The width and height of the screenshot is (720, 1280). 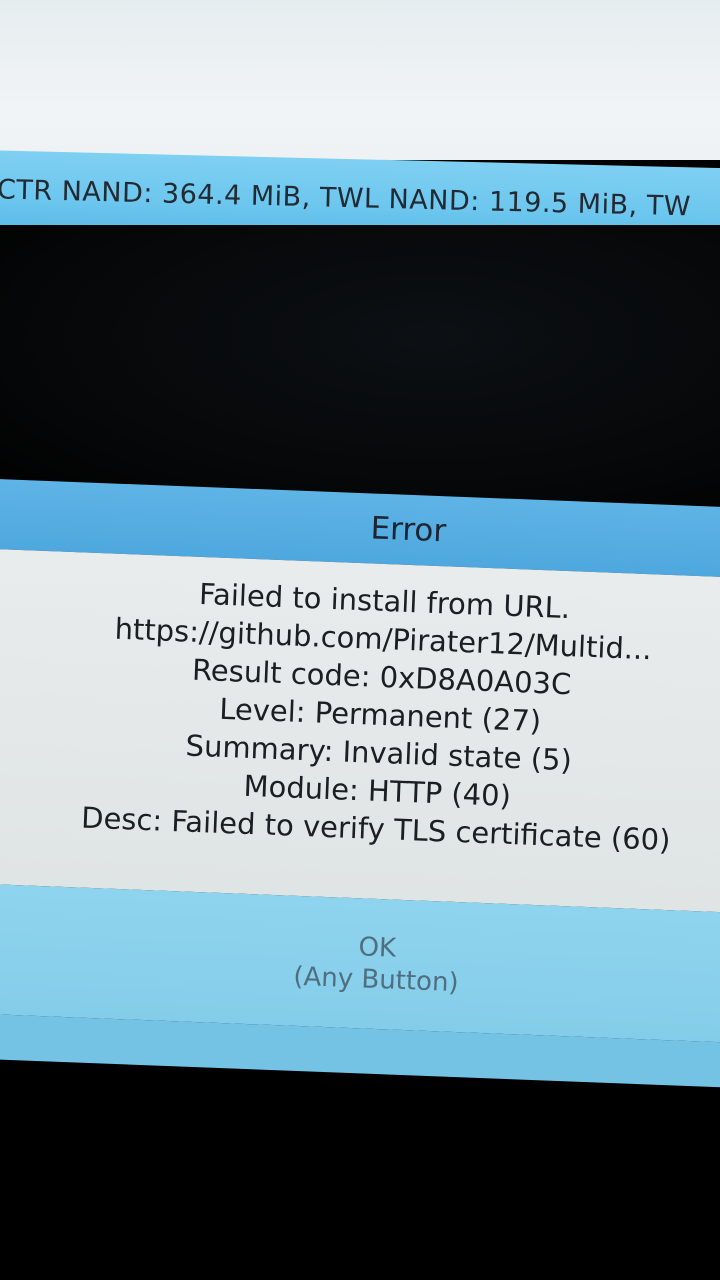 What do you see at coordinates (360, 80) in the screenshot?
I see `top-screen-area` at bounding box center [360, 80].